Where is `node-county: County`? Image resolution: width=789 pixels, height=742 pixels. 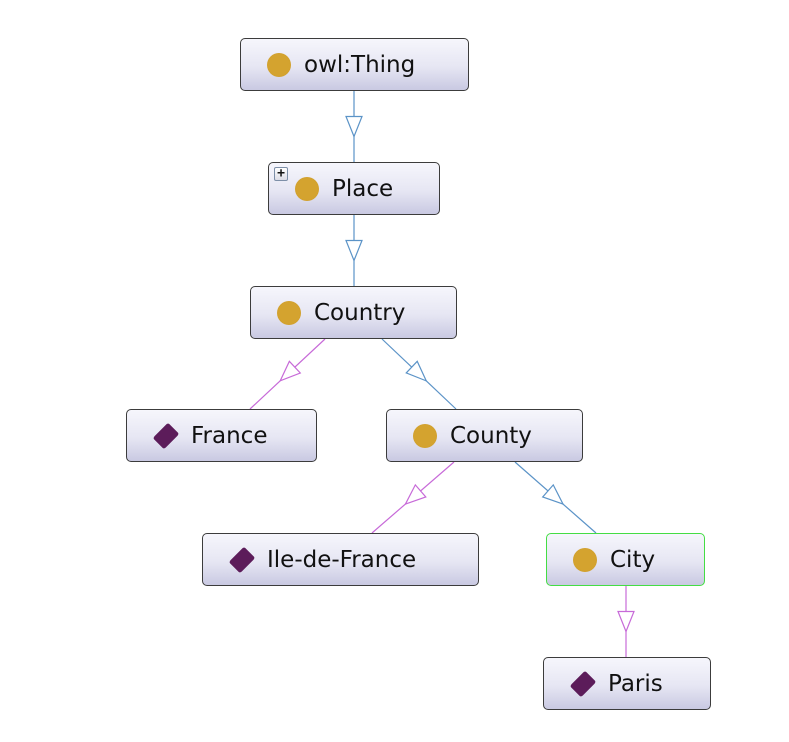 node-county: County is located at coordinates (484, 435).